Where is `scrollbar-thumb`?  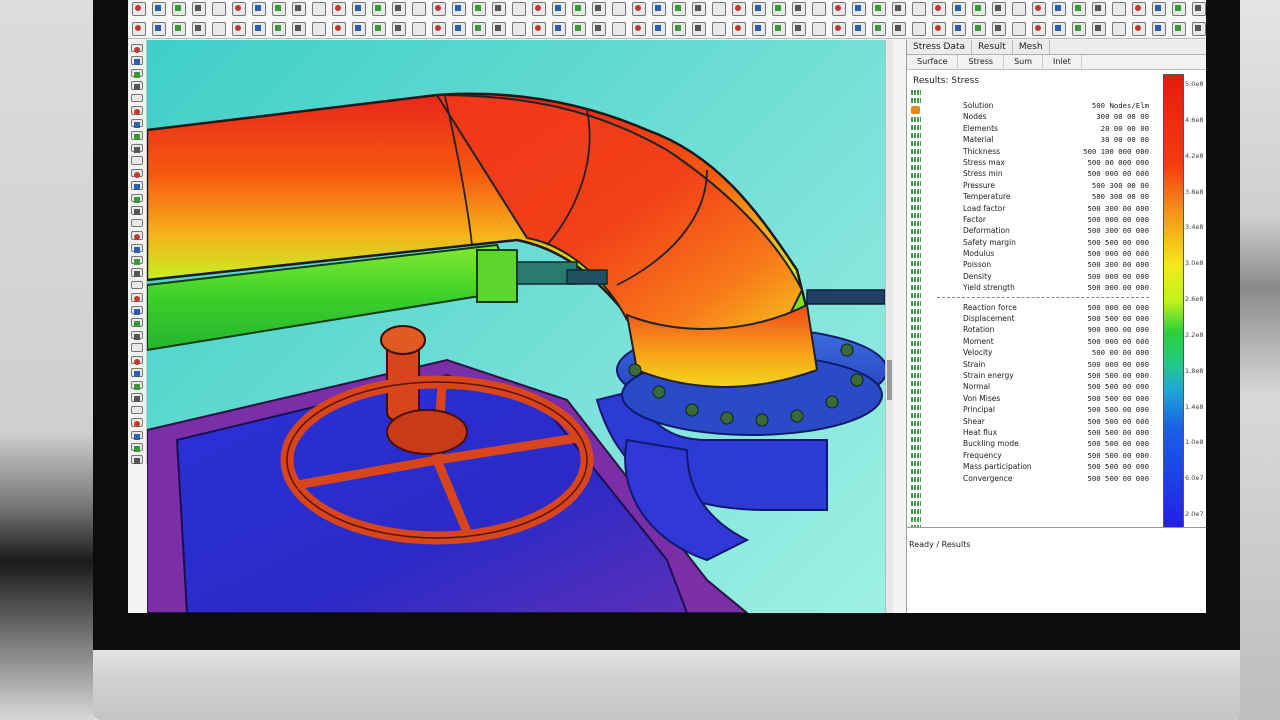 scrollbar-thumb is located at coordinates (889, 380).